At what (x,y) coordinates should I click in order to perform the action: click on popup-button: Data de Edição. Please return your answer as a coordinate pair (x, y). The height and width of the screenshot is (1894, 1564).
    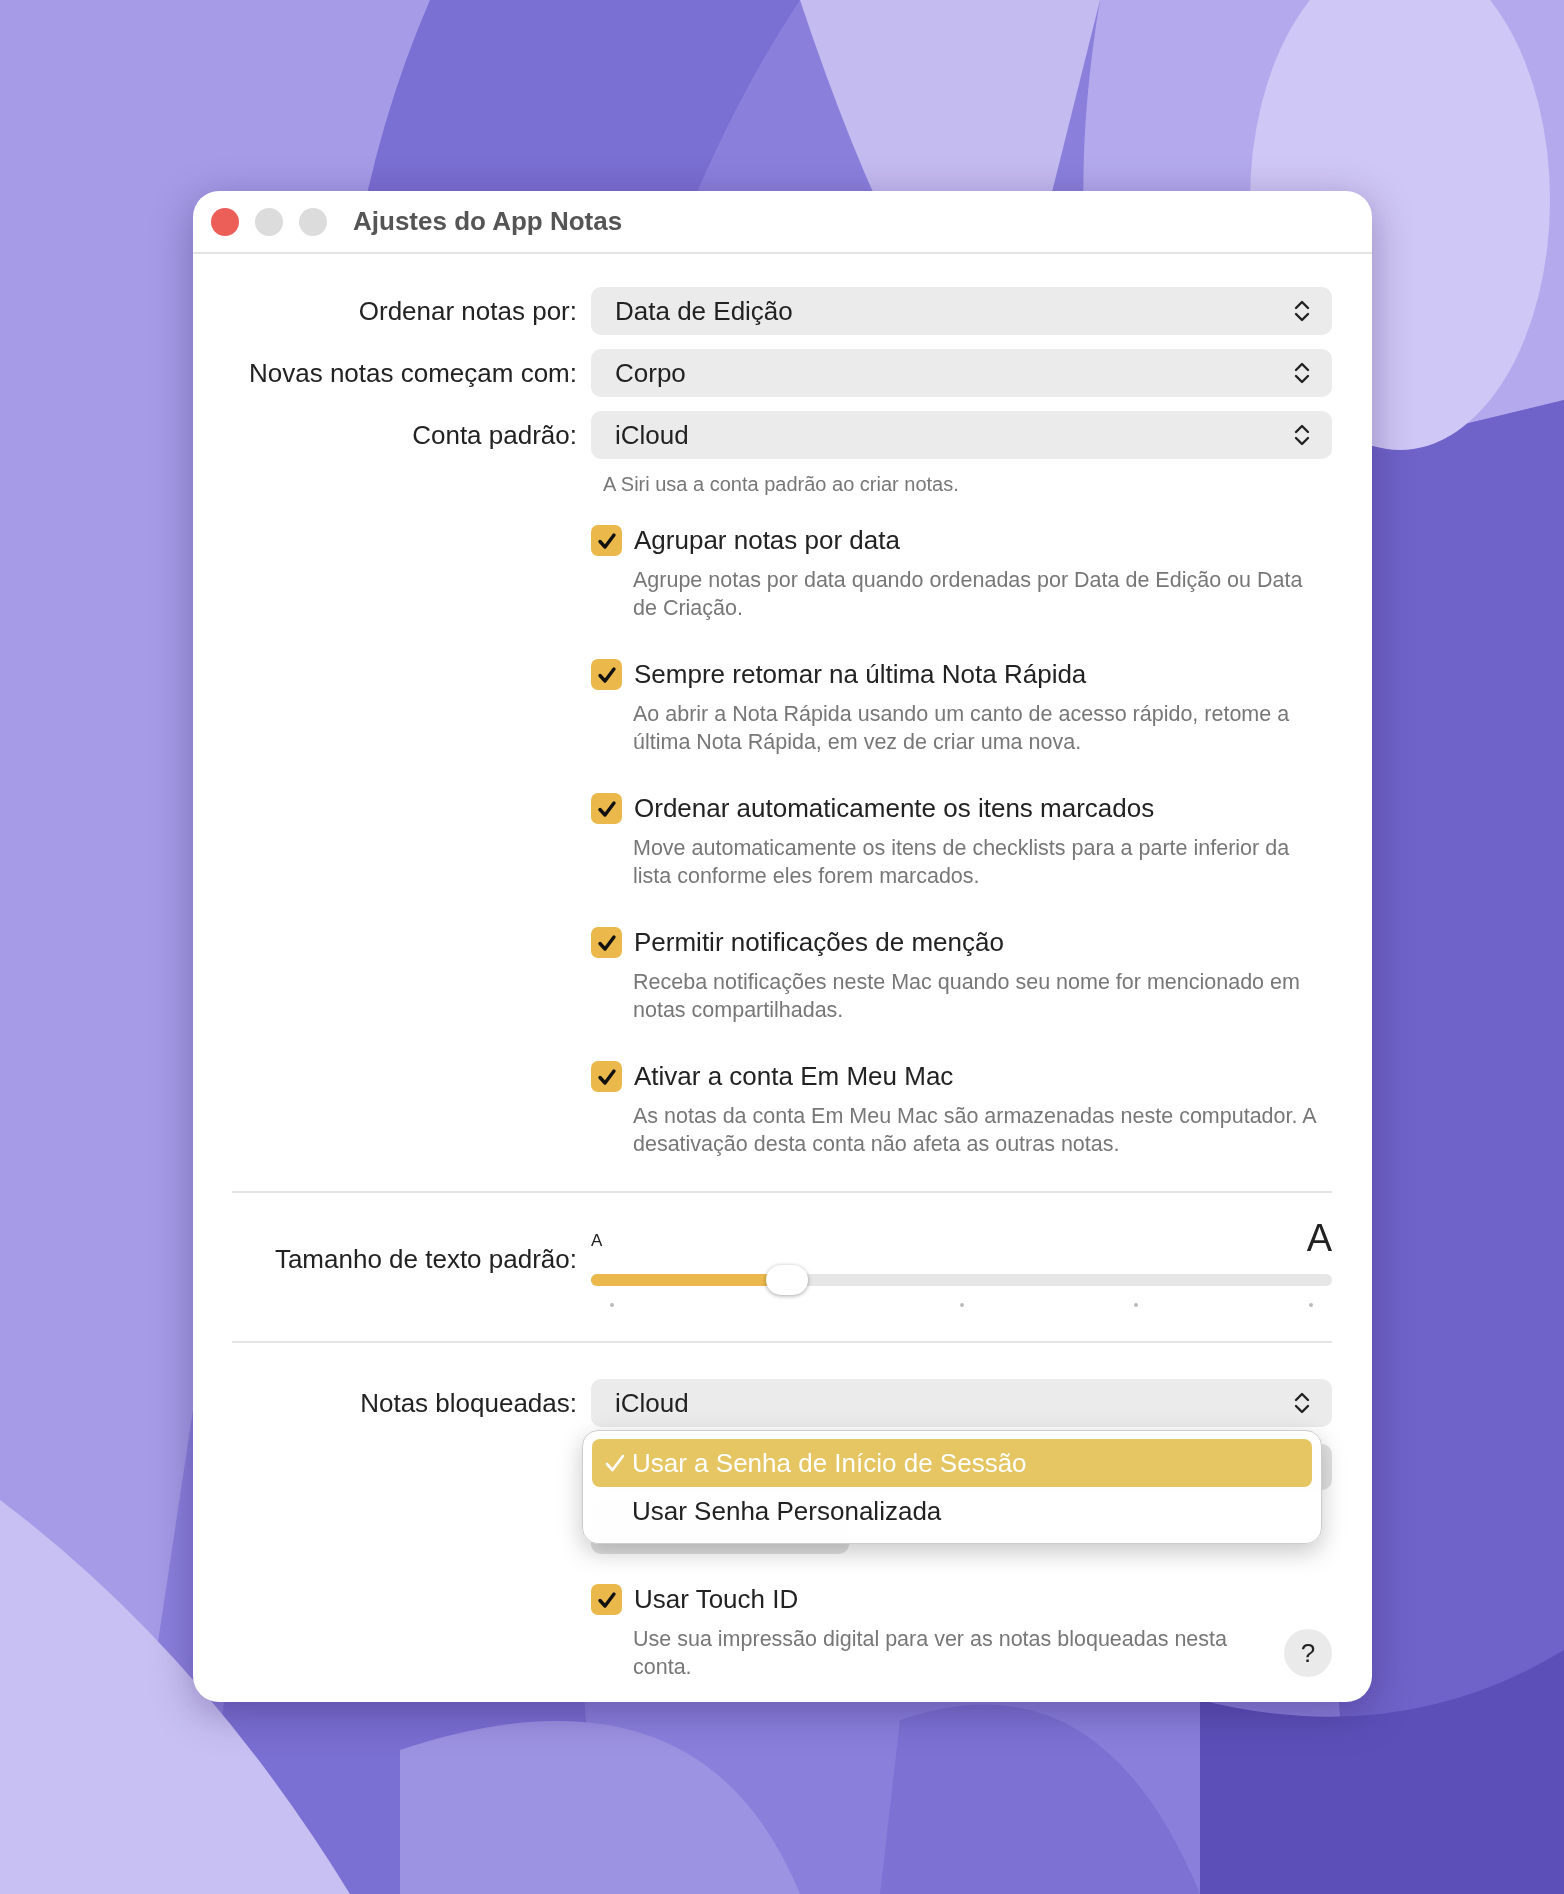
    Looking at the image, I should click on (961, 311).